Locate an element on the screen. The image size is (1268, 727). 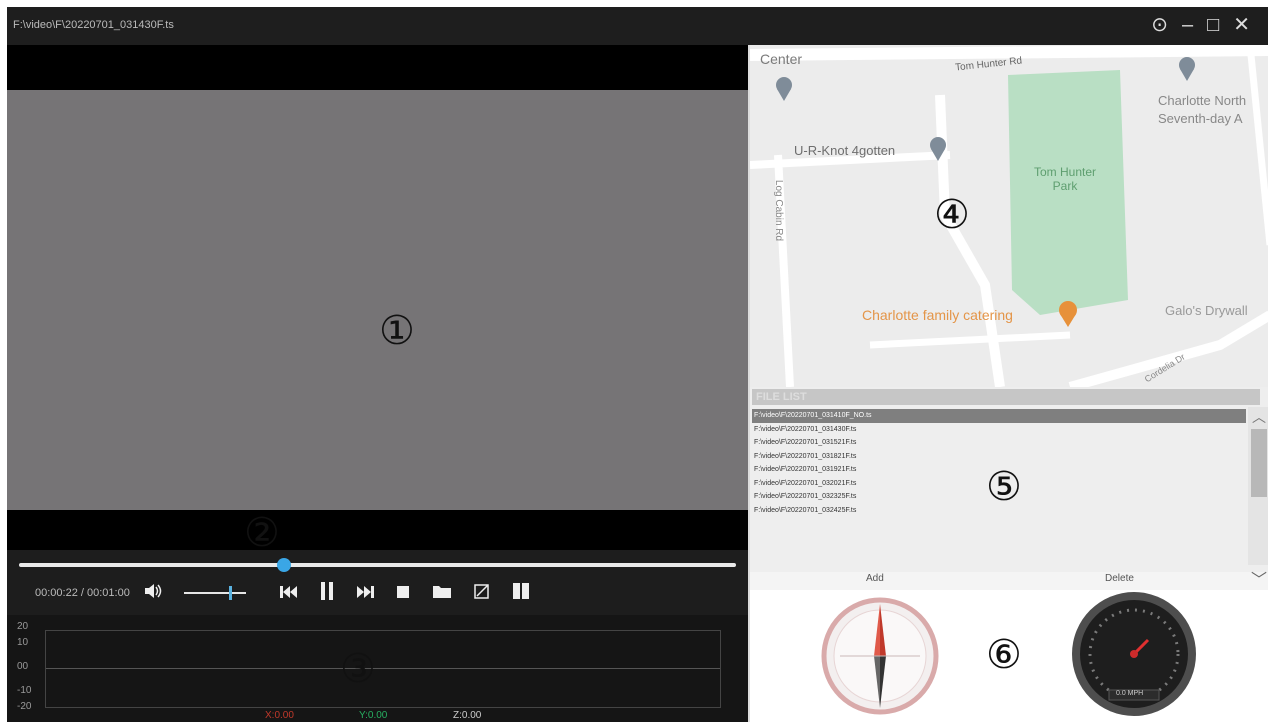
callout-5: ⑤ is located at coordinates (1004, 487).